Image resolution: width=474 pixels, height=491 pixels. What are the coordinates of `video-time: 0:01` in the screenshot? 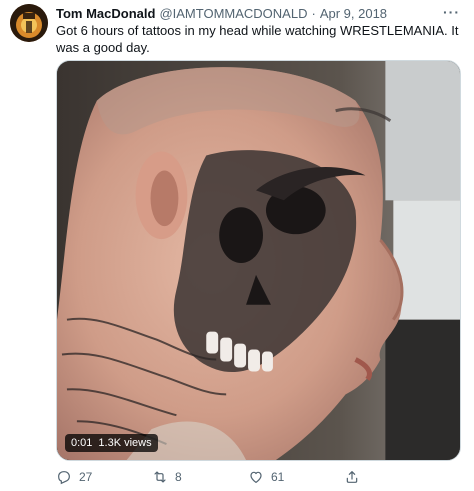 It's located at (82, 443).